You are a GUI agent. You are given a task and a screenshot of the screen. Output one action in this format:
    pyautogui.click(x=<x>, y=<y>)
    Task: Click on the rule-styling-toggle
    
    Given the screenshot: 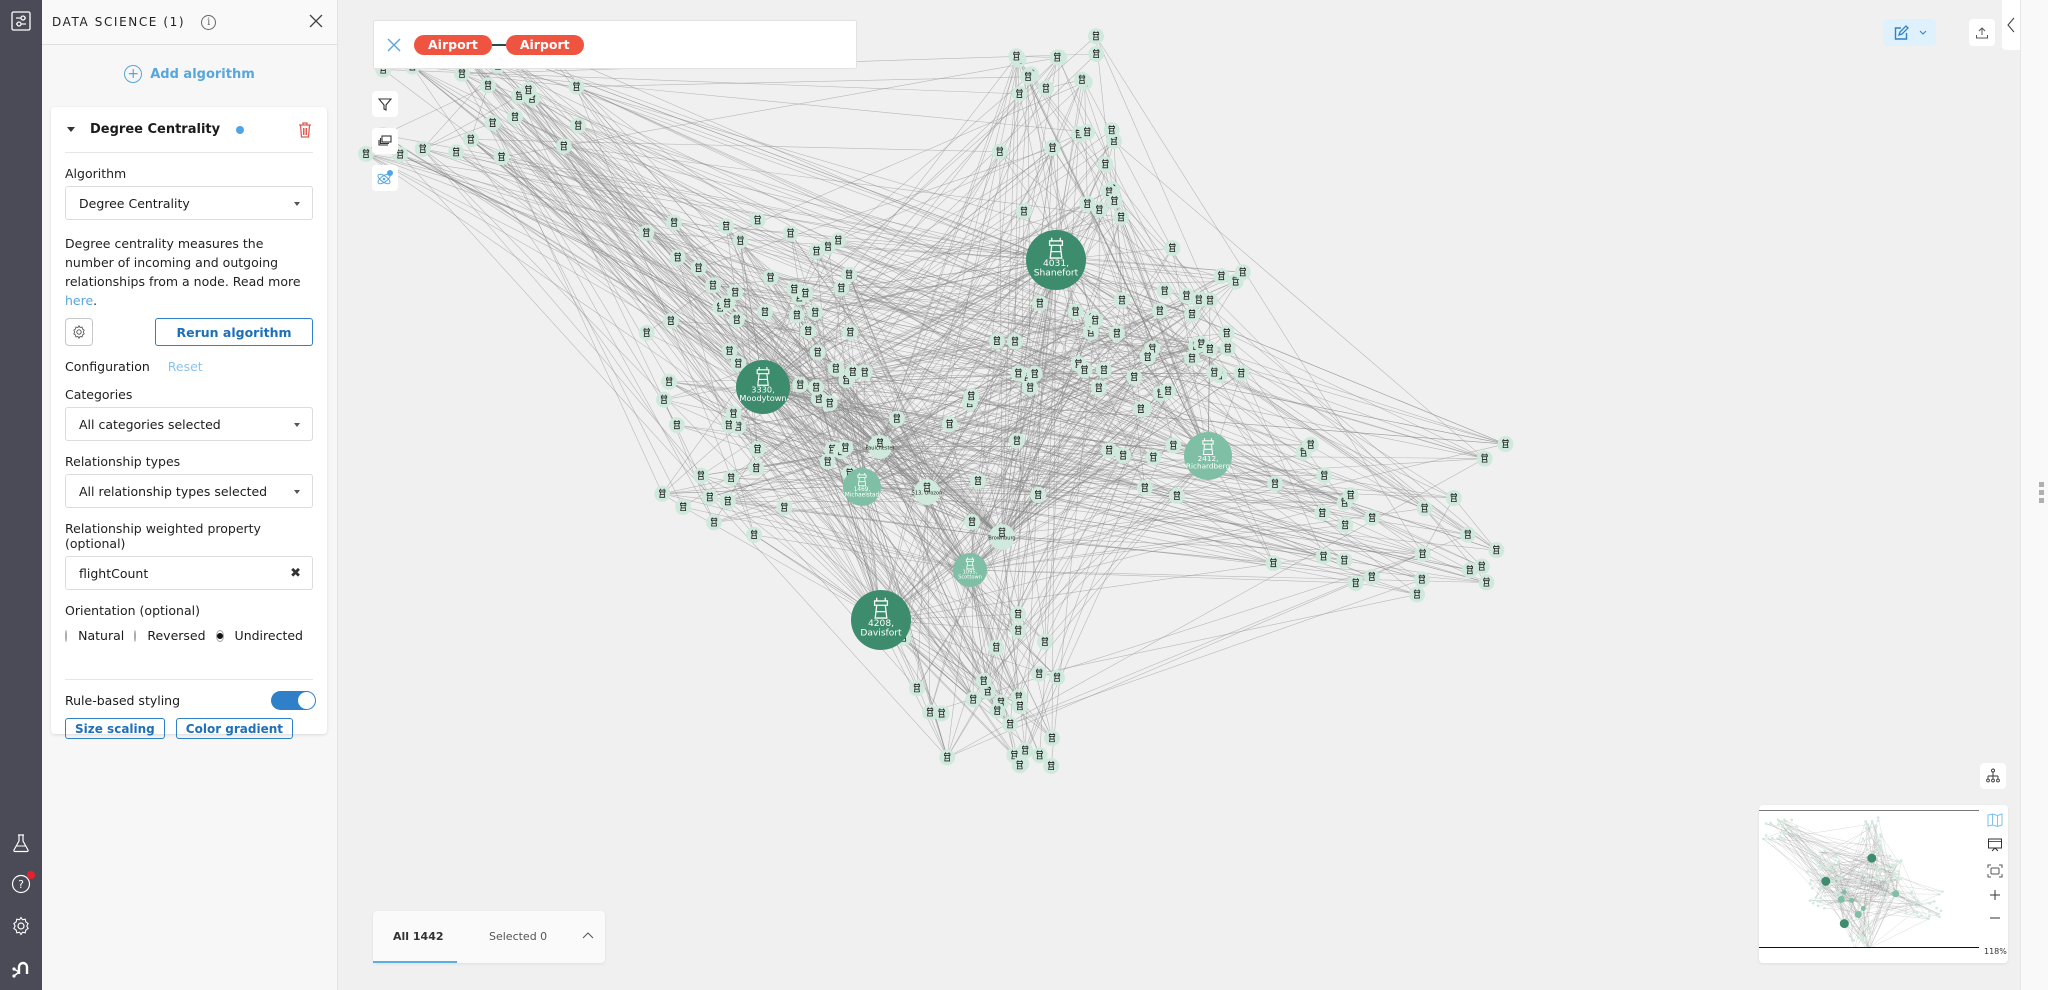 What is the action you would take?
    pyautogui.click(x=293, y=700)
    